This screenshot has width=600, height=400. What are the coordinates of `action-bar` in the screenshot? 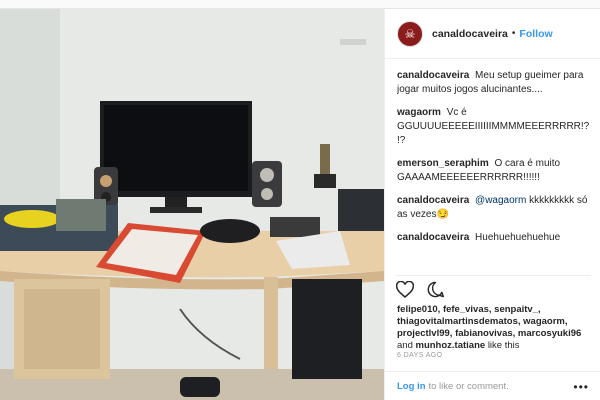 It's located at (493, 287).